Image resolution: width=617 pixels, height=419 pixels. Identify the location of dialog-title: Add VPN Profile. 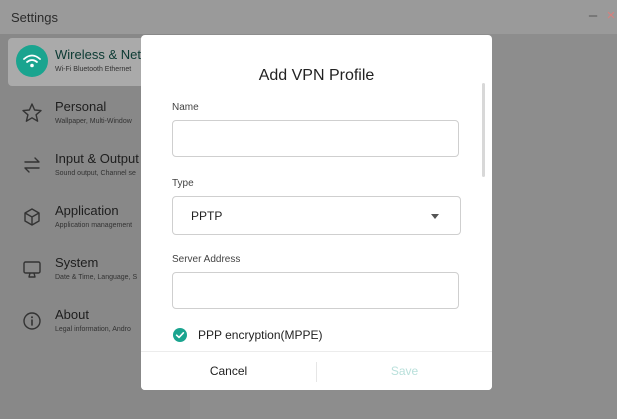
(316, 75).